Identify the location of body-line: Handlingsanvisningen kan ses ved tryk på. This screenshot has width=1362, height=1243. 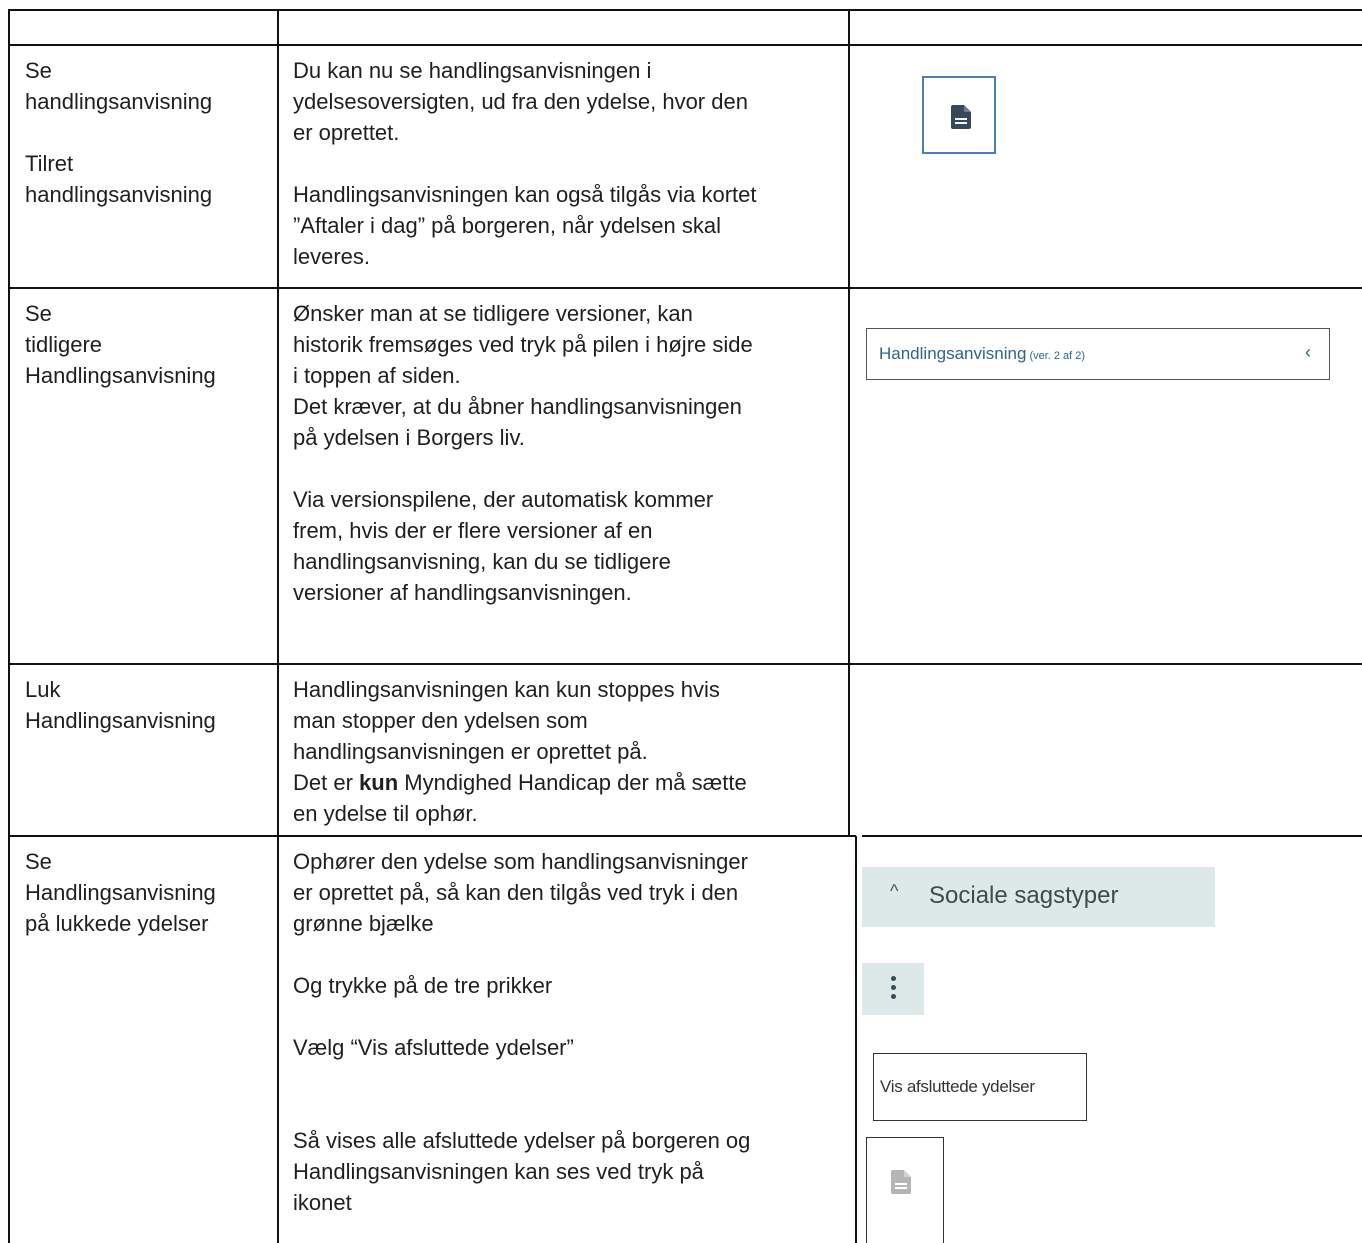
(498, 1171).